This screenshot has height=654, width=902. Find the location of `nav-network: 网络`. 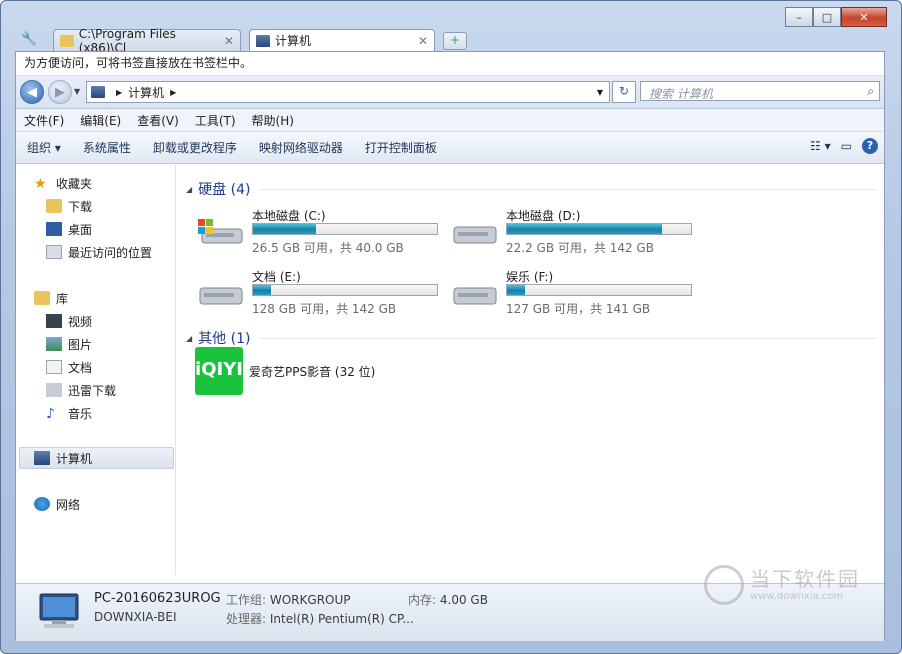

nav-network: 网络 is located at coordinates (57, 504).